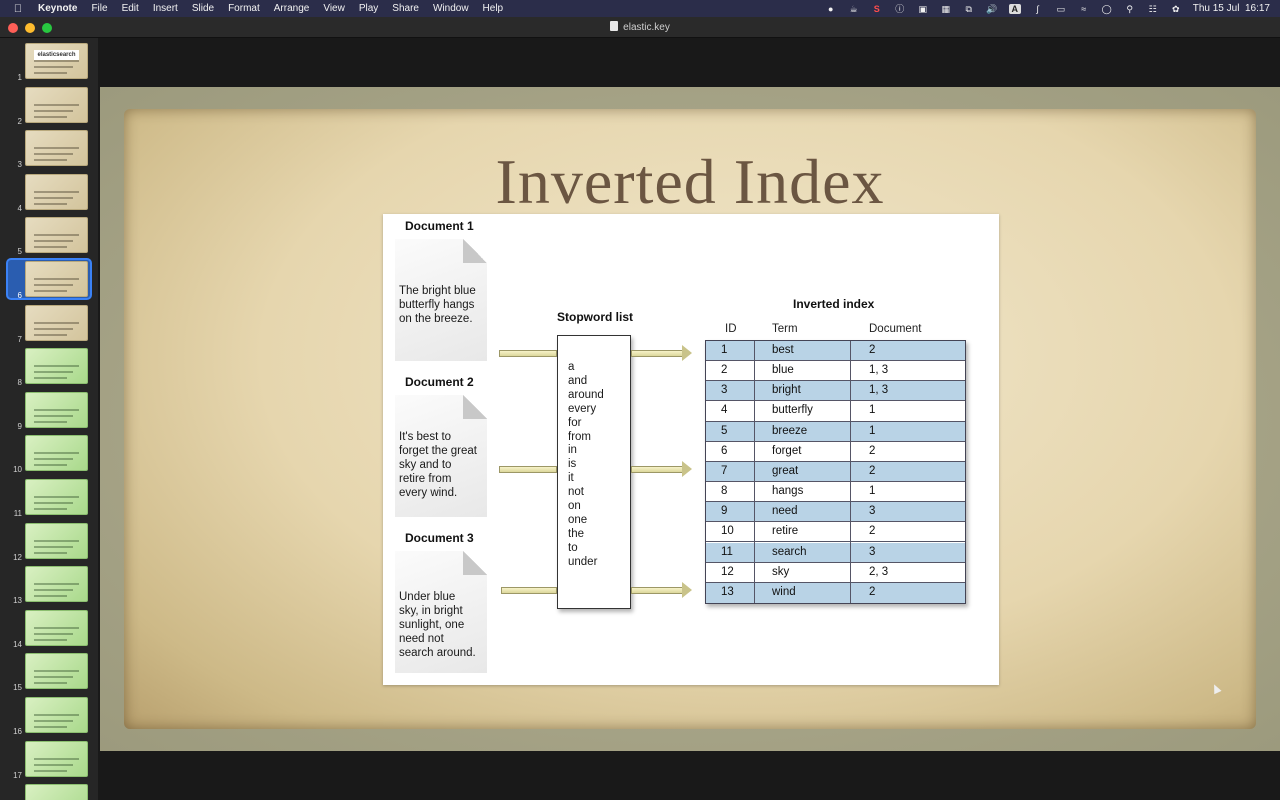 The image size is (1280, 800). What do you see at coordinates (640, 27) in the screenshot?
I see `title-bar: elastic.key` at bounding box center [640, 27].